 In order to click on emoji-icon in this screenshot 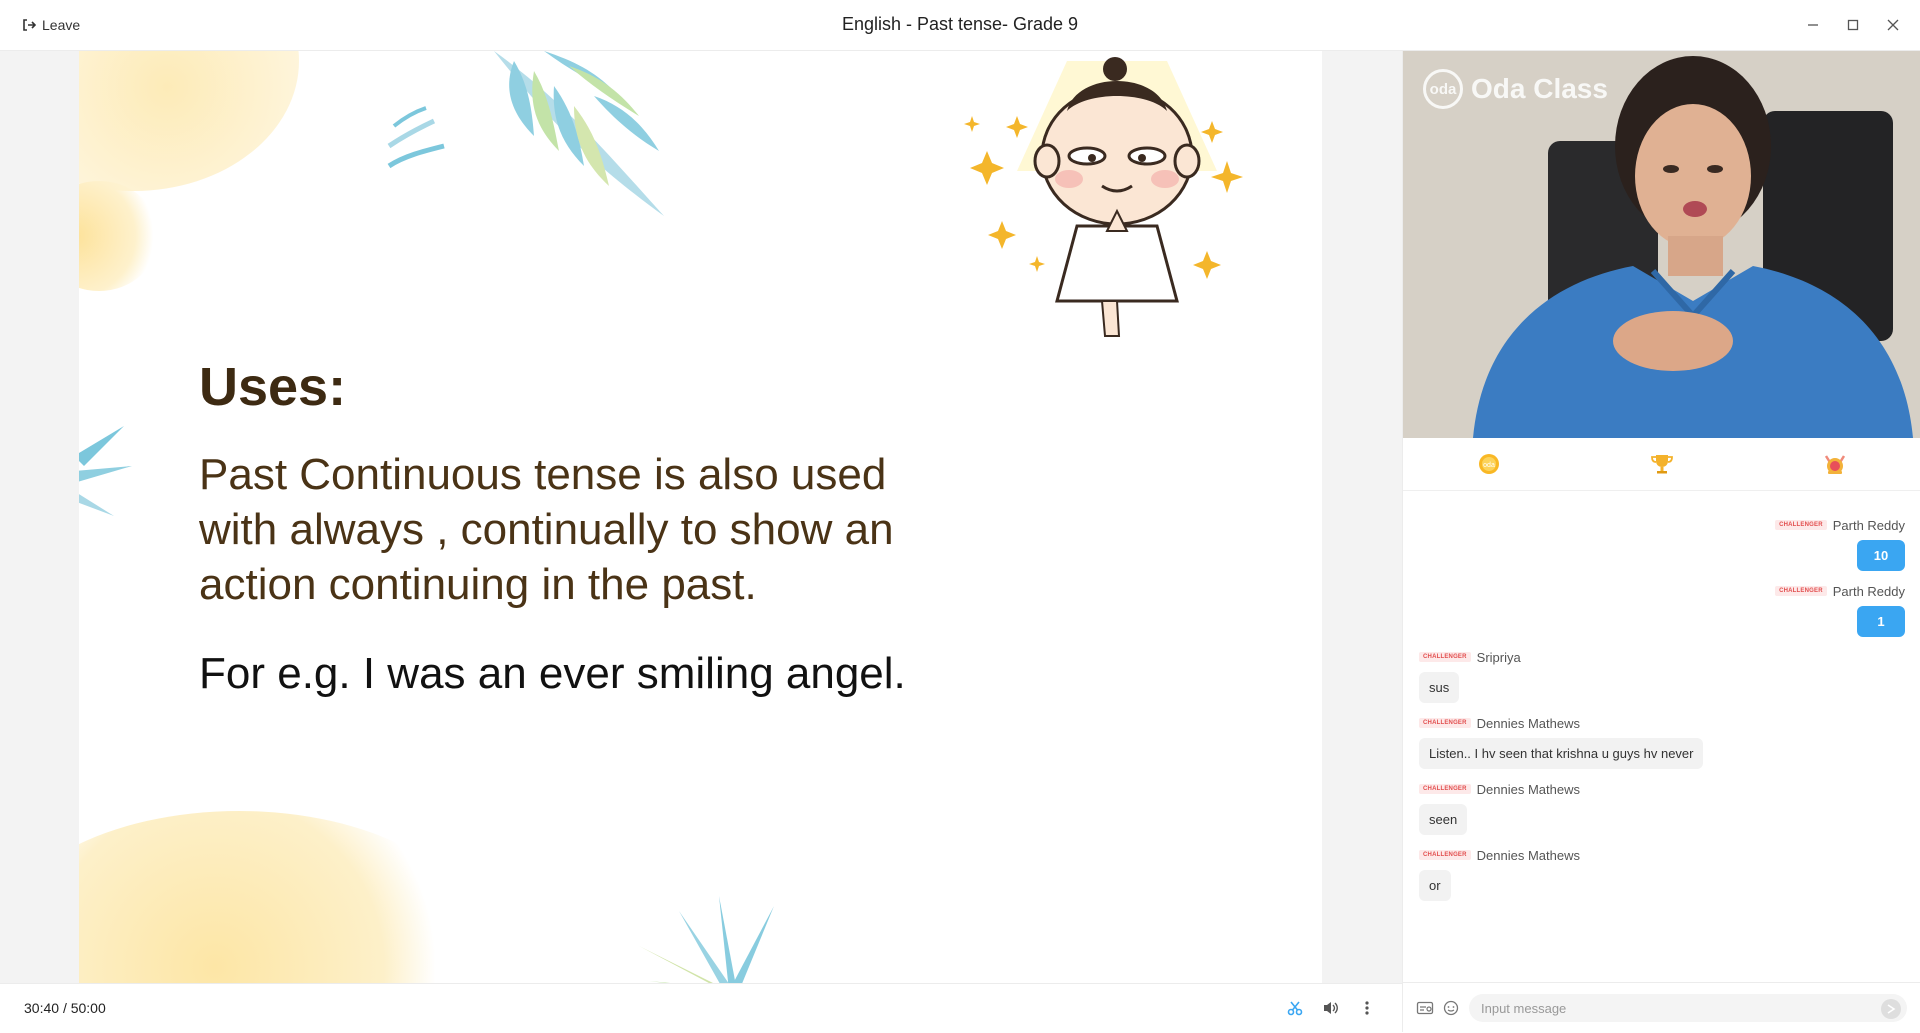, I will do `click(1451, 1008)`.